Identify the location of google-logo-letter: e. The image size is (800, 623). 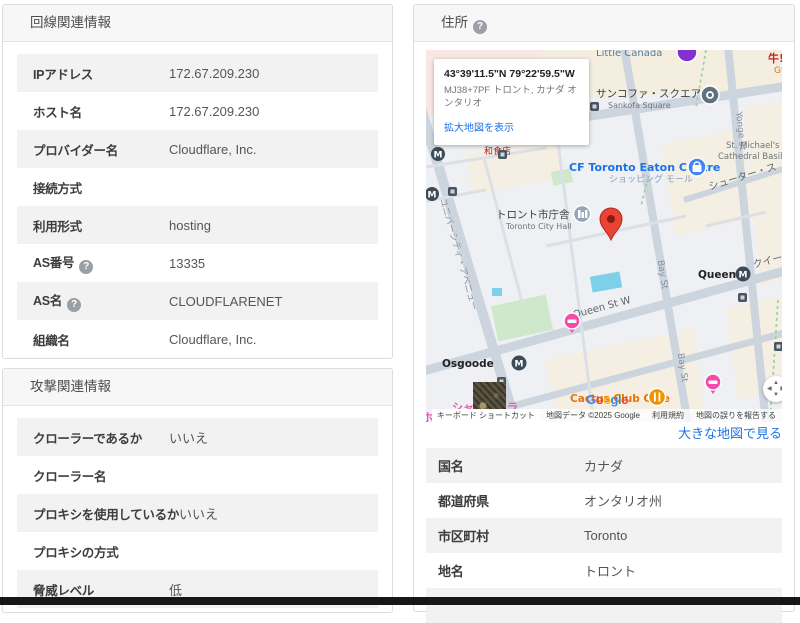
(624, 399).